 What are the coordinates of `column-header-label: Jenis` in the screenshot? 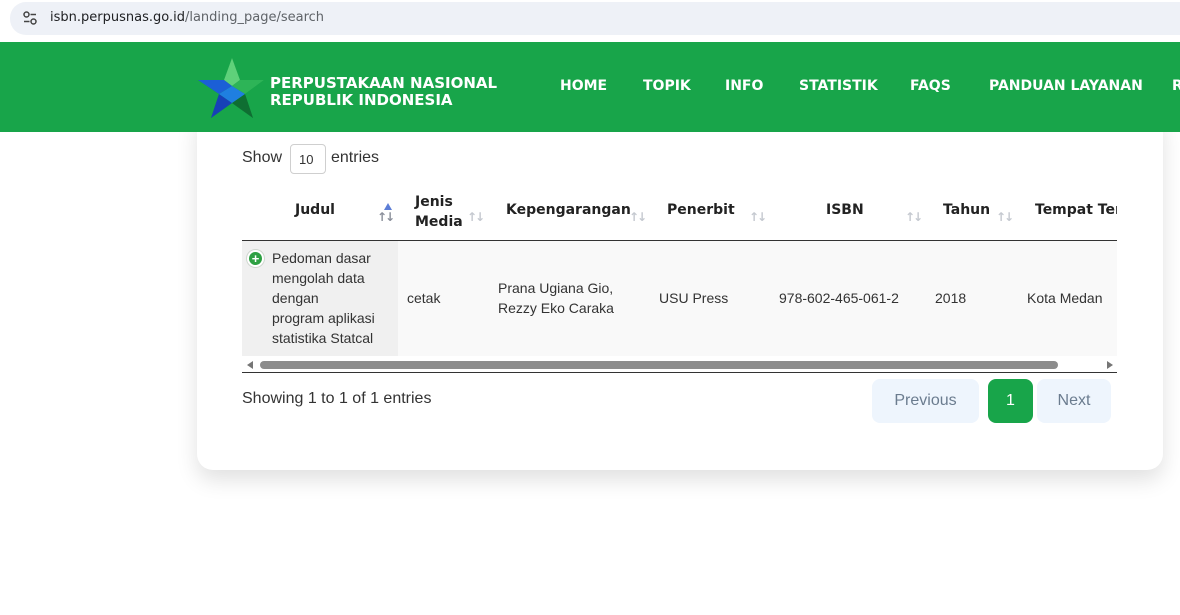 It's located at (434, 202).